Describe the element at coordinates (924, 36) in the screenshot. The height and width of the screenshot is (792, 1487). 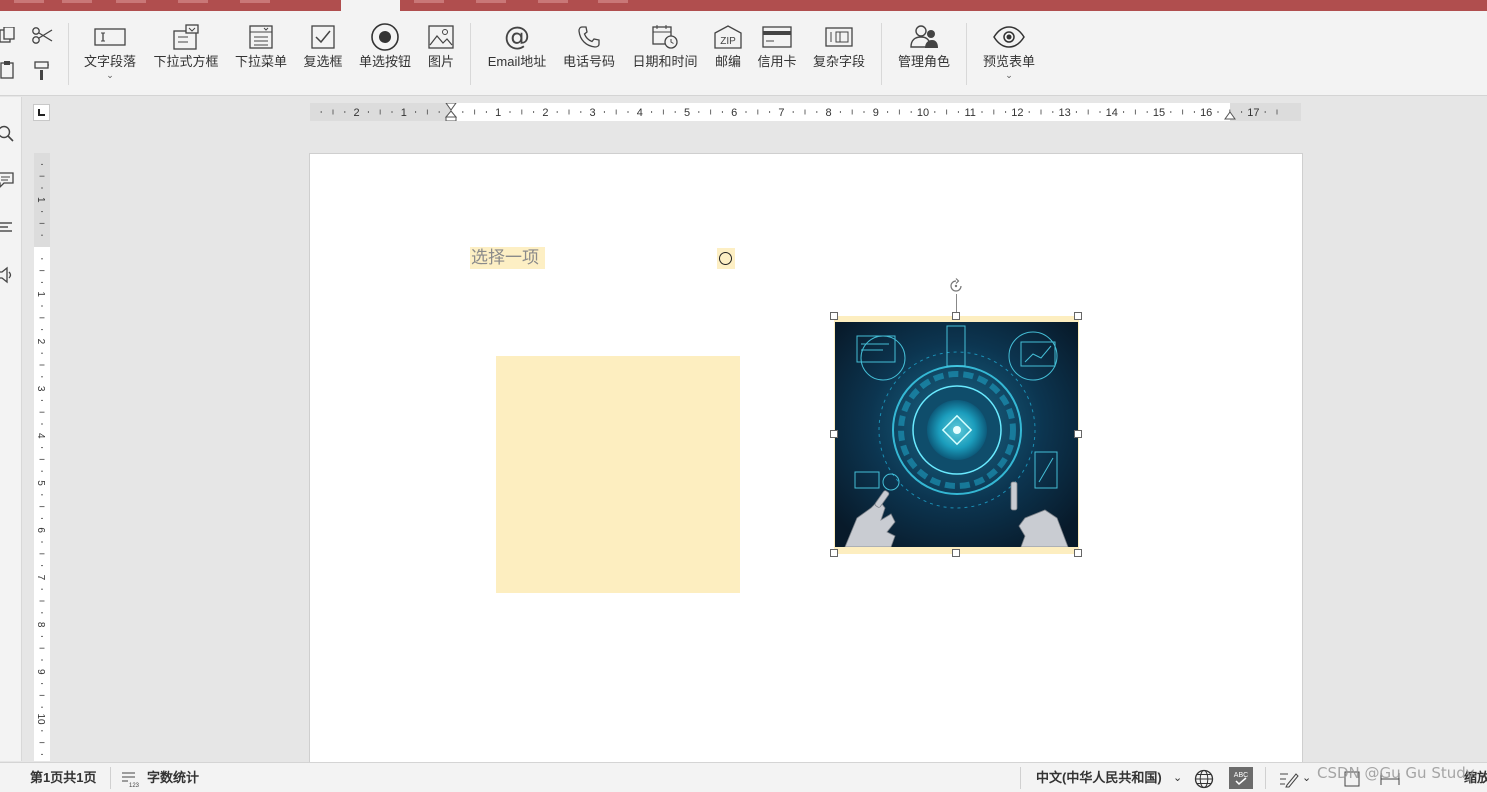
I see `manage-roles-icon` at that location.